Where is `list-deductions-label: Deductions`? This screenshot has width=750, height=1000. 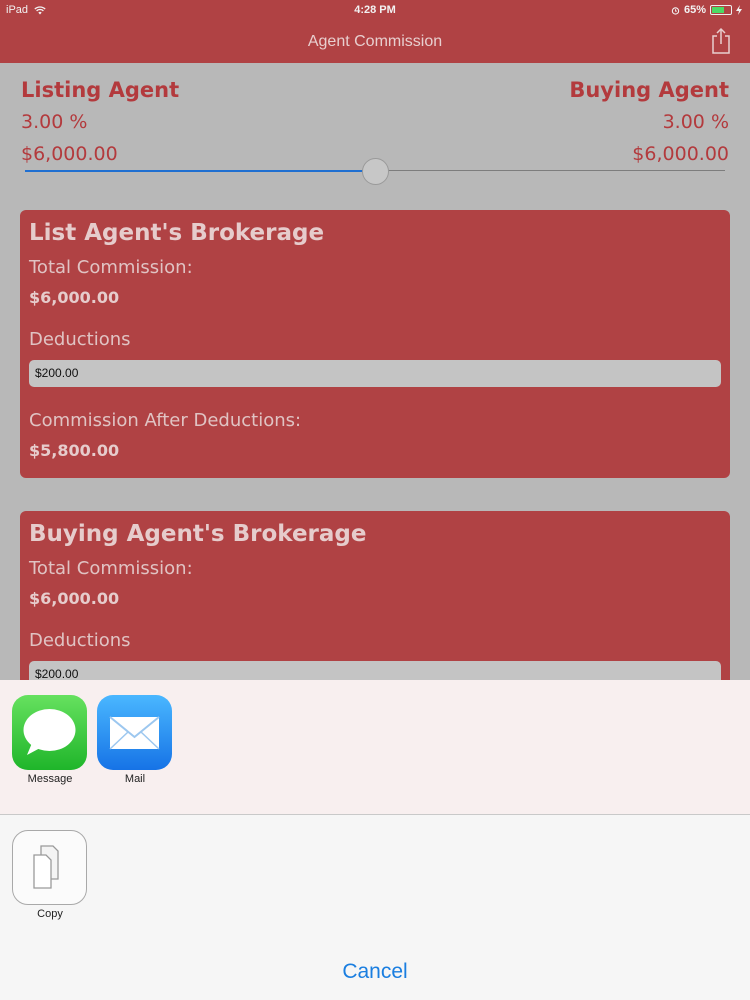 list-deductions-label: Deductions is located at coordinates (80, 339).